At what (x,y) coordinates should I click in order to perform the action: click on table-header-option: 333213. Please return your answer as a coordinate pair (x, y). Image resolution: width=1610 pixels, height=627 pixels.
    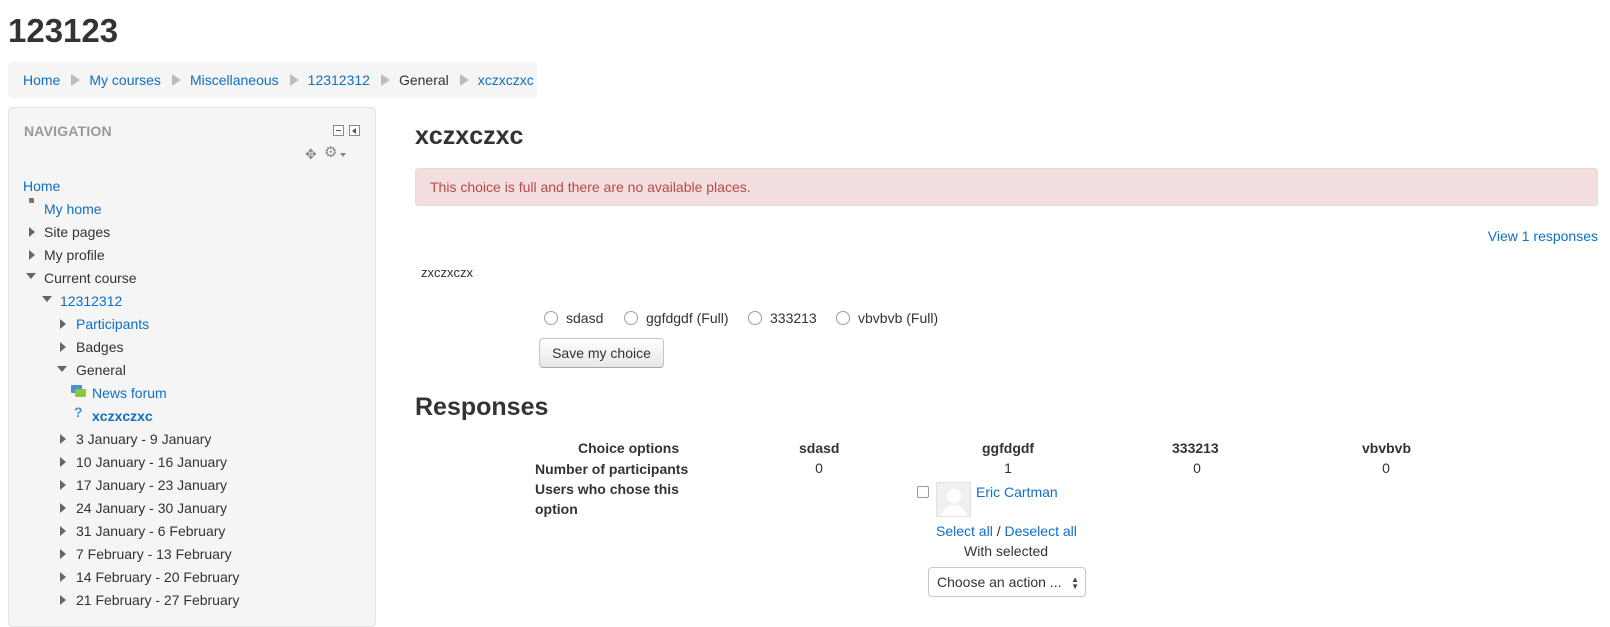
    Looking at the image, I should click on (1195, 448).